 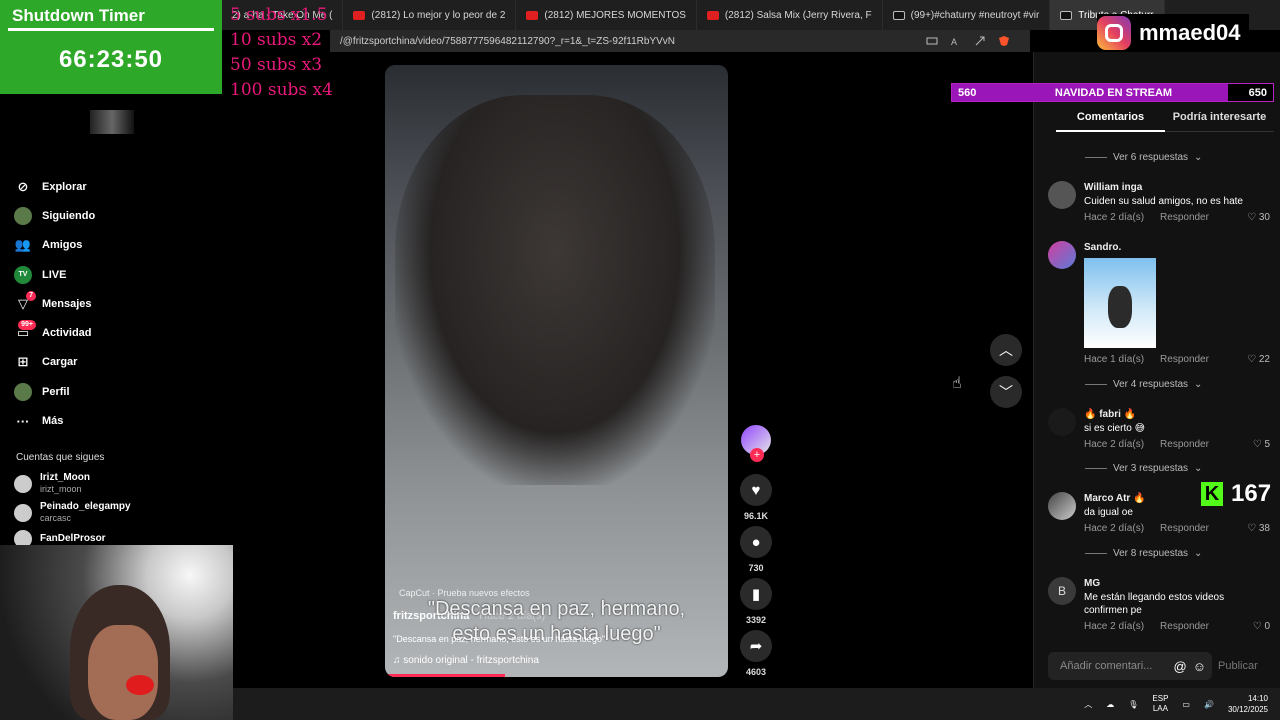 I want to click on comment-icon: ●, so click(x=756, y=542).